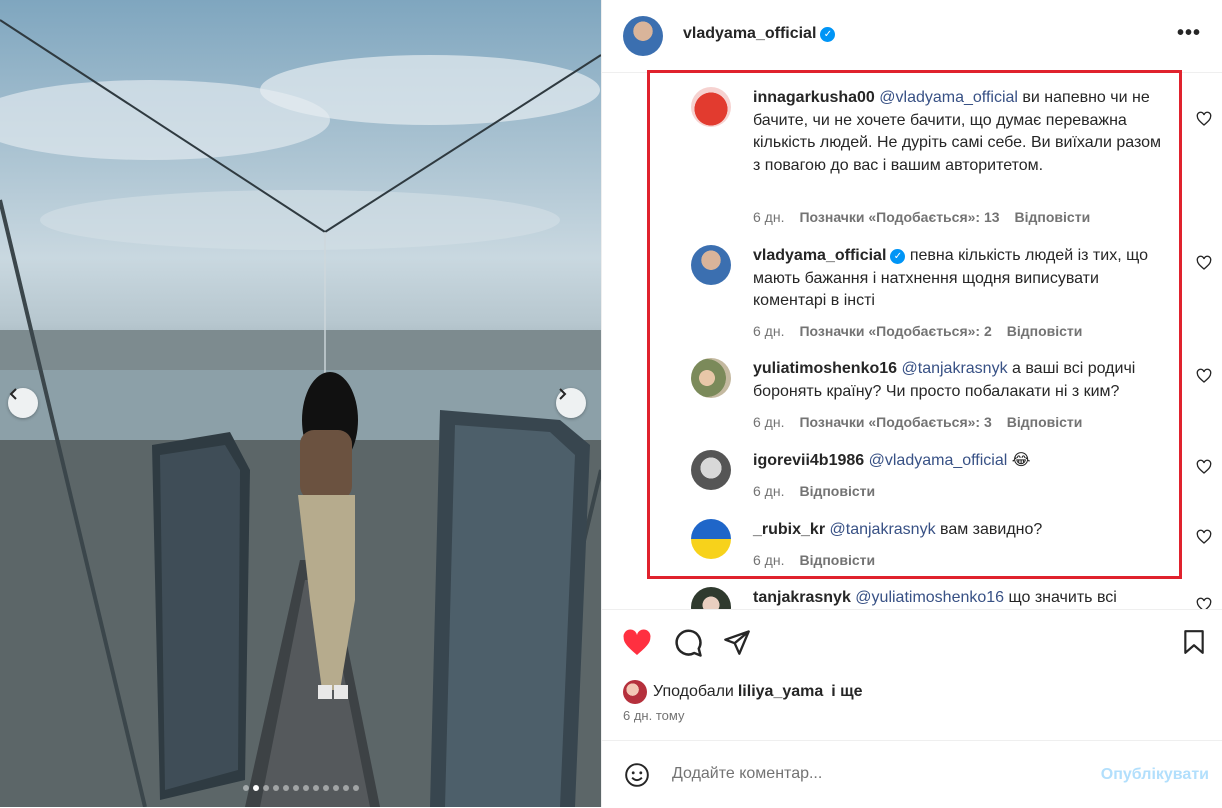 The width and height of the screenshot is (1222, 808). I want to click on liker-avatar, so click(635, 692).